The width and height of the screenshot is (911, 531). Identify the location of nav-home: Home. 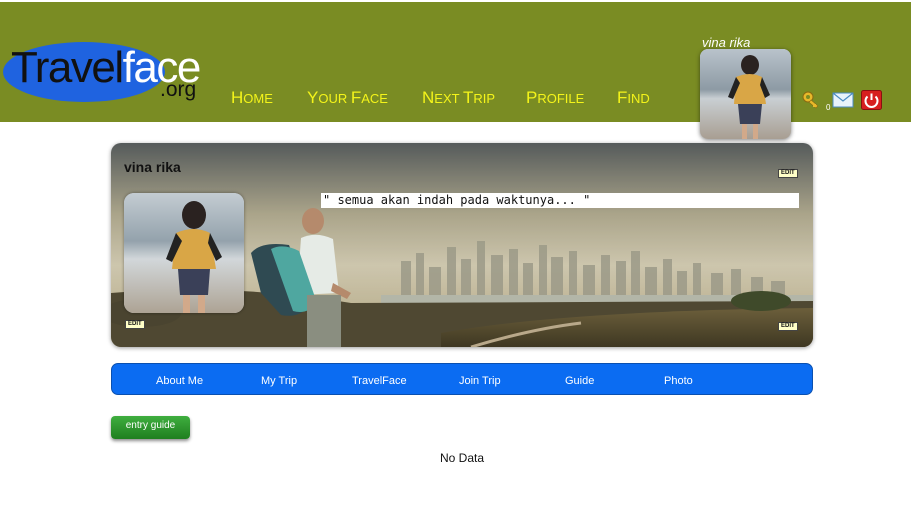
(252, 98).